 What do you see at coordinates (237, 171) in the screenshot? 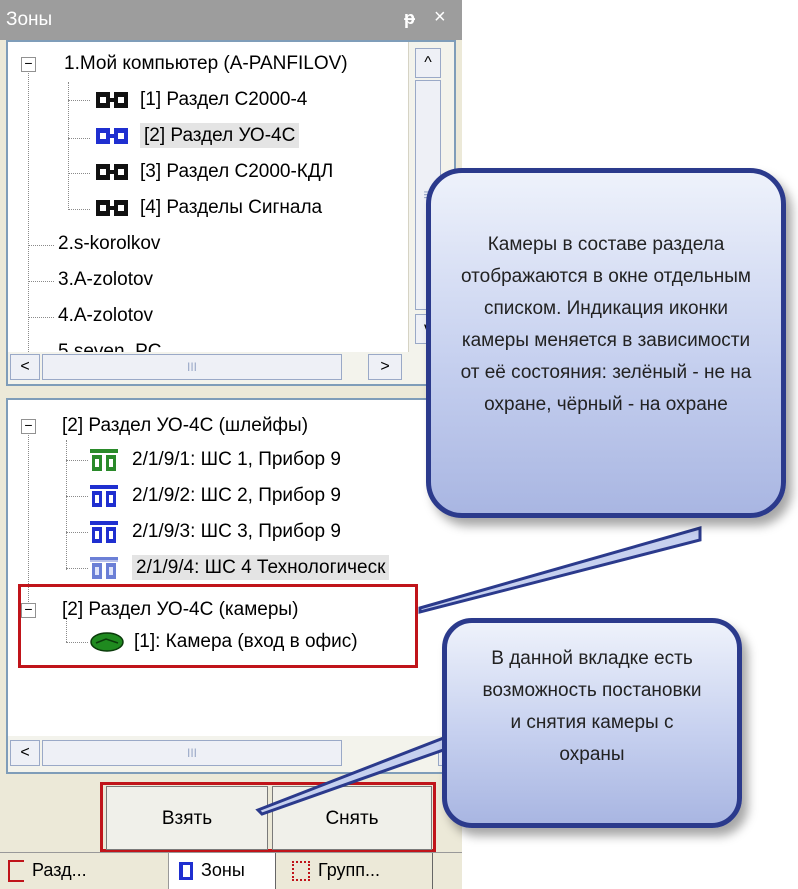
I see `section-label: [3] Раздел С2000-КДЛ` at bounding box center [237, 171].